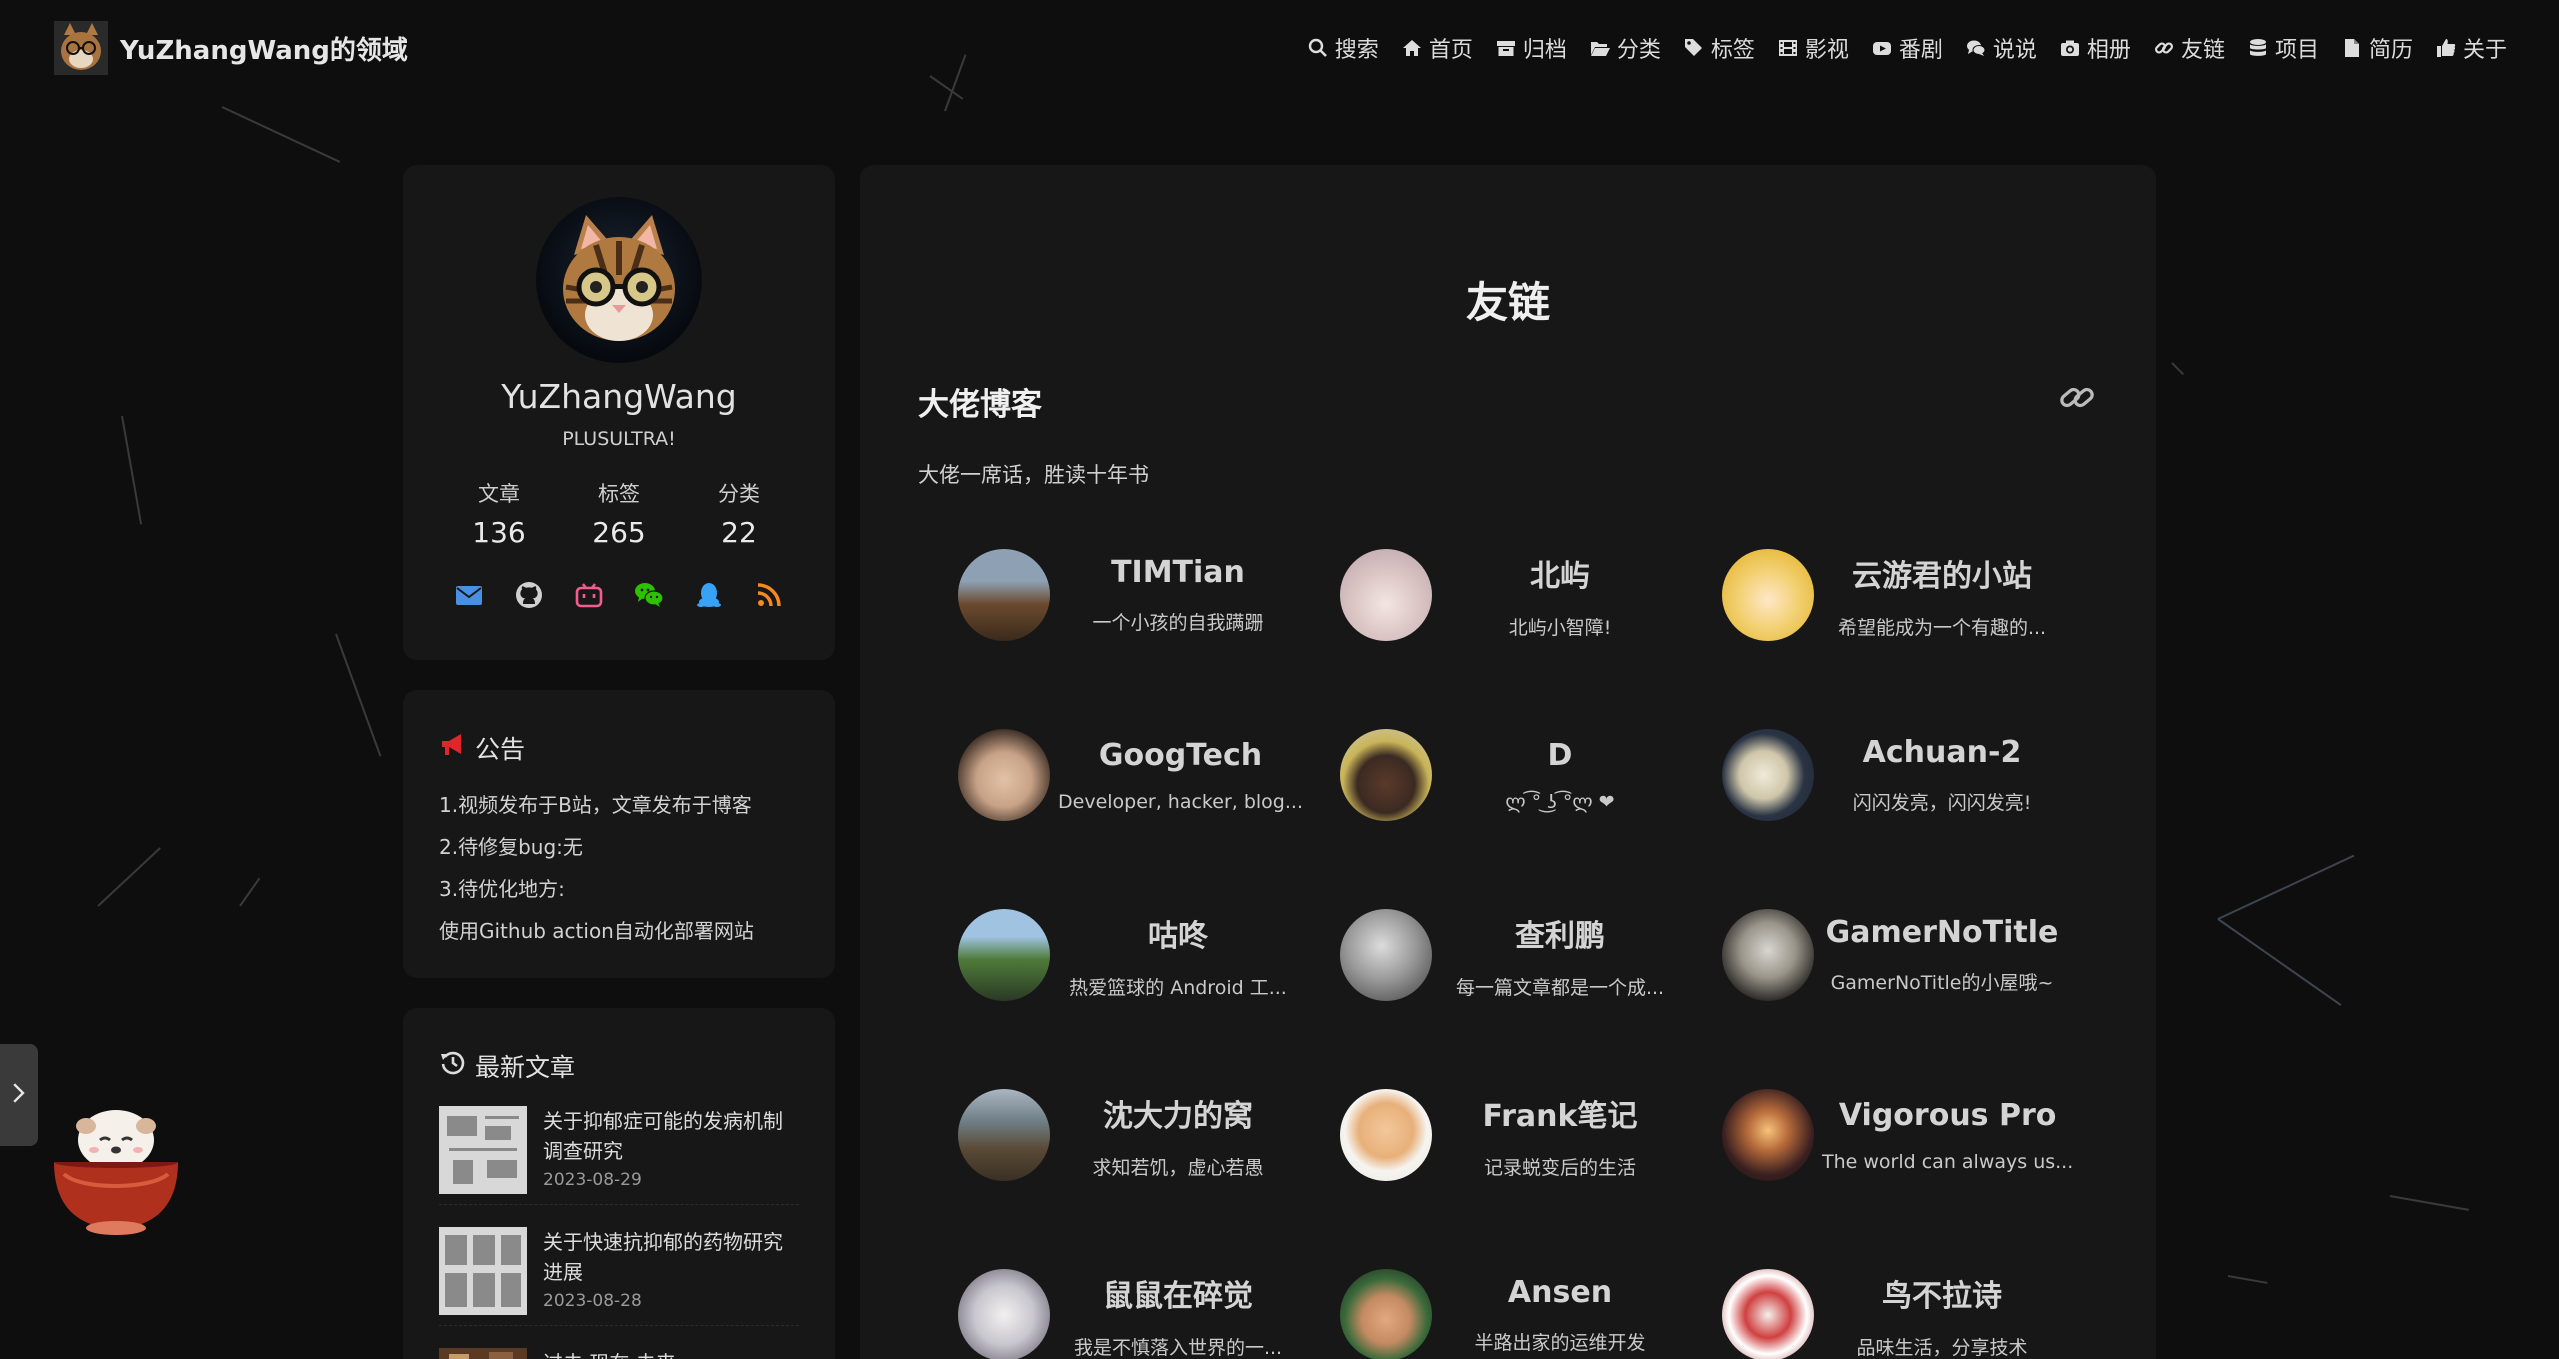 The height and width of the screenshot is (1359, 2559). I want to click on nav-item-friends: 友链, so click(2189, 48).